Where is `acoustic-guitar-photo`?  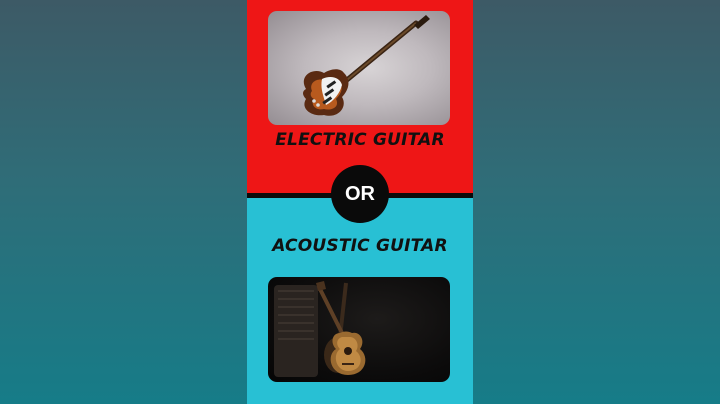
acoustic-guitar-photo is located at coordinates (359, 329).